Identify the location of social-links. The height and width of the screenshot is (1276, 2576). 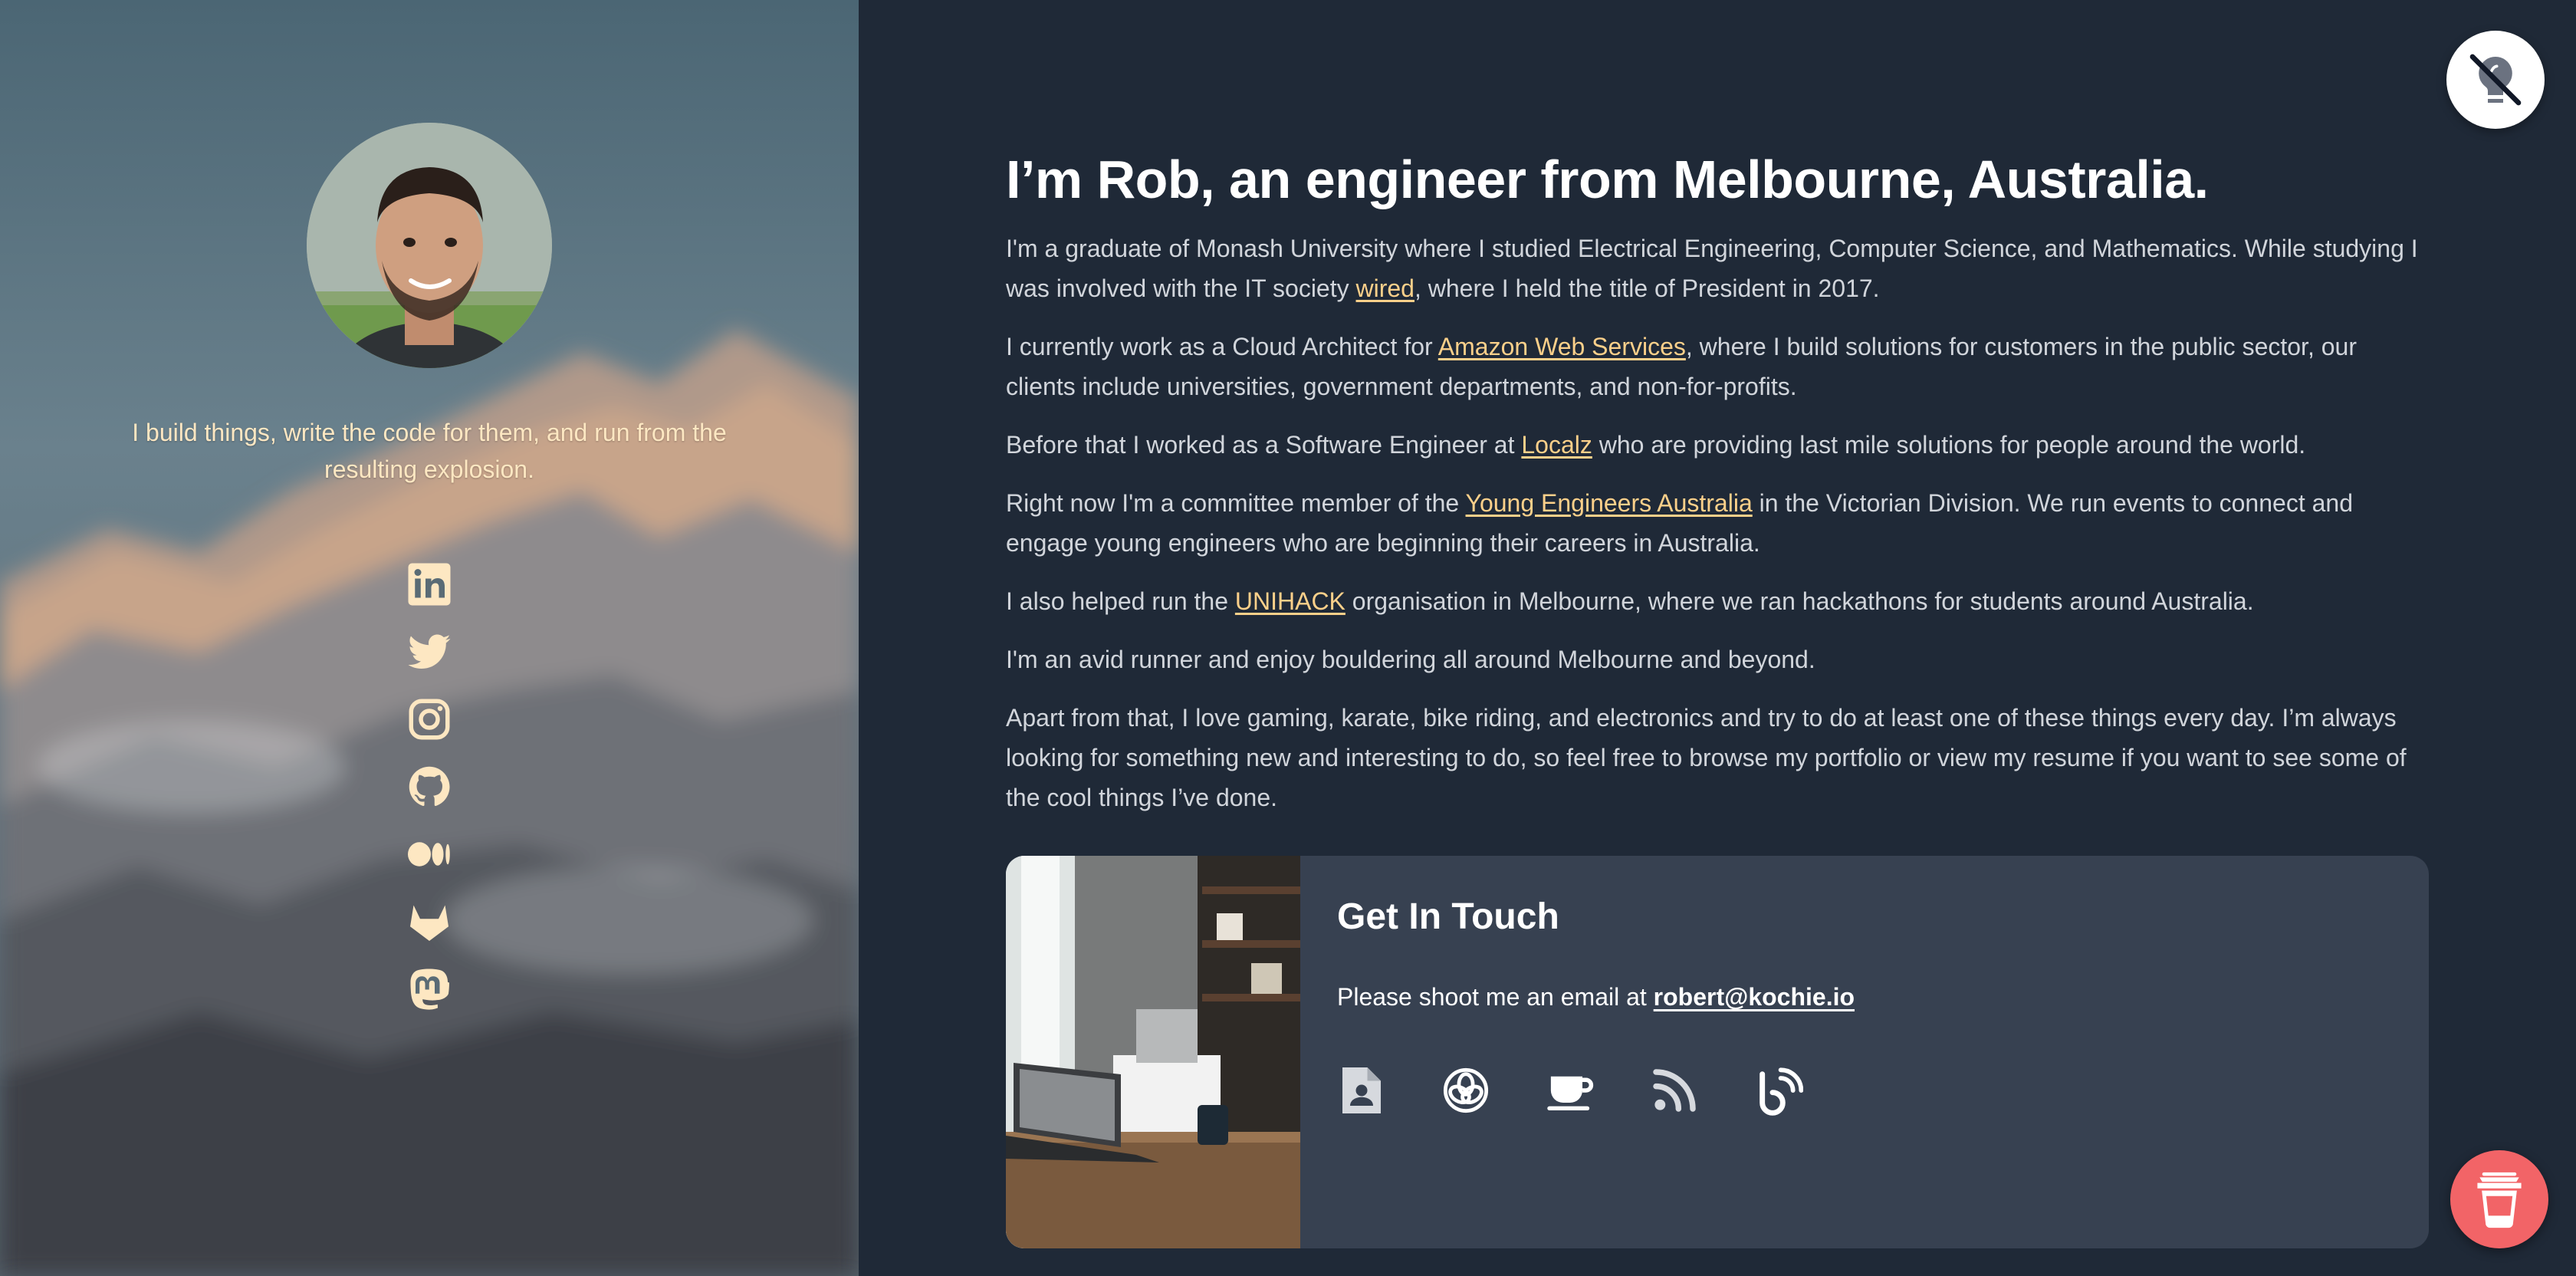
(430, 796).